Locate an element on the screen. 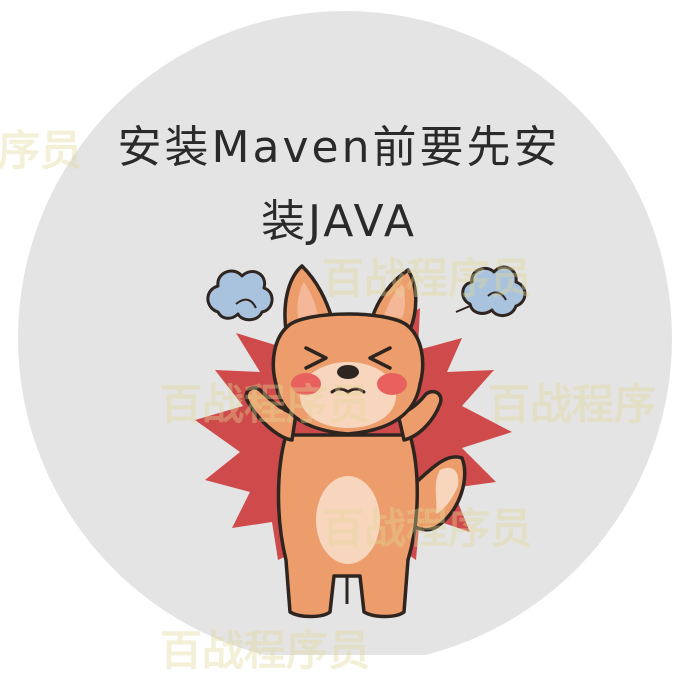 The image size is (678, 675). watermark-upper: 百战程序员 is located at coordinates (427, 278).